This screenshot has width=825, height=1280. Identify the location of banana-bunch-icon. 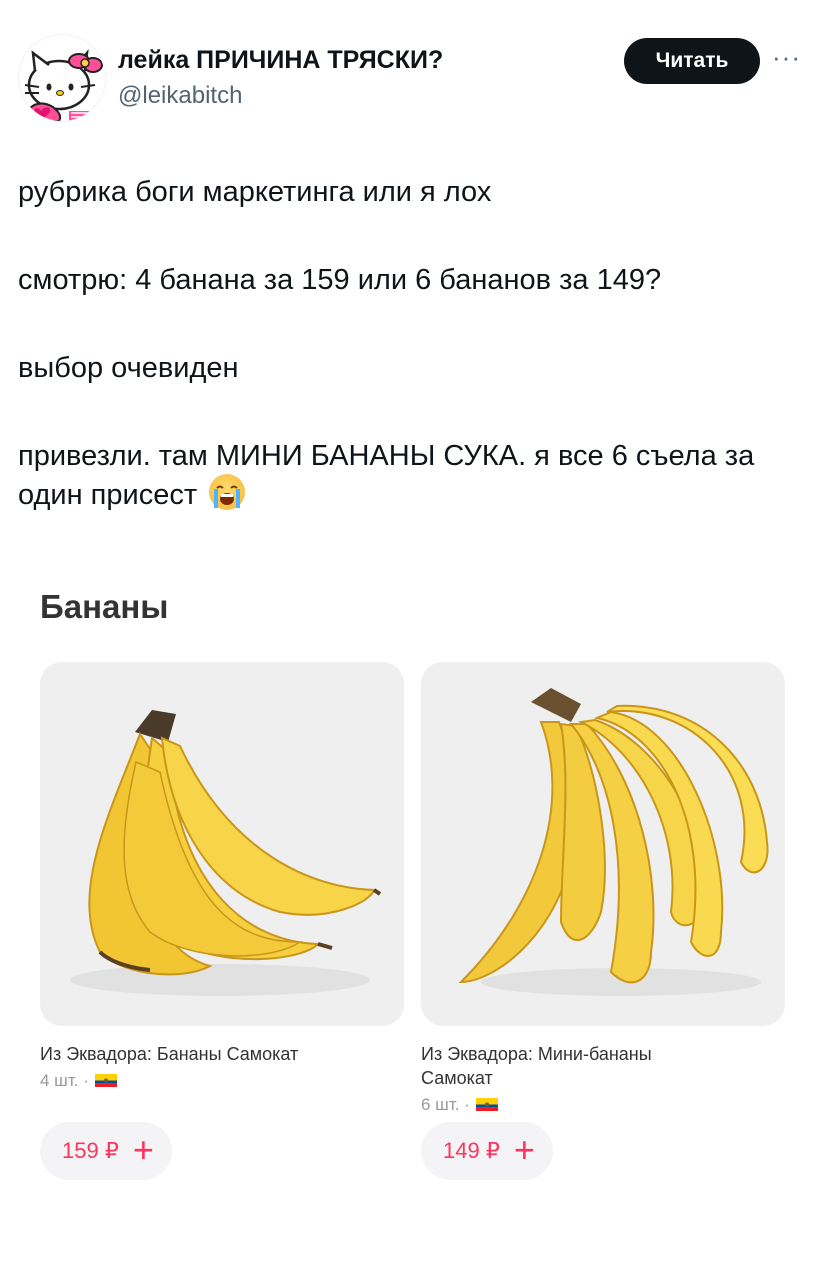
(226, 853).